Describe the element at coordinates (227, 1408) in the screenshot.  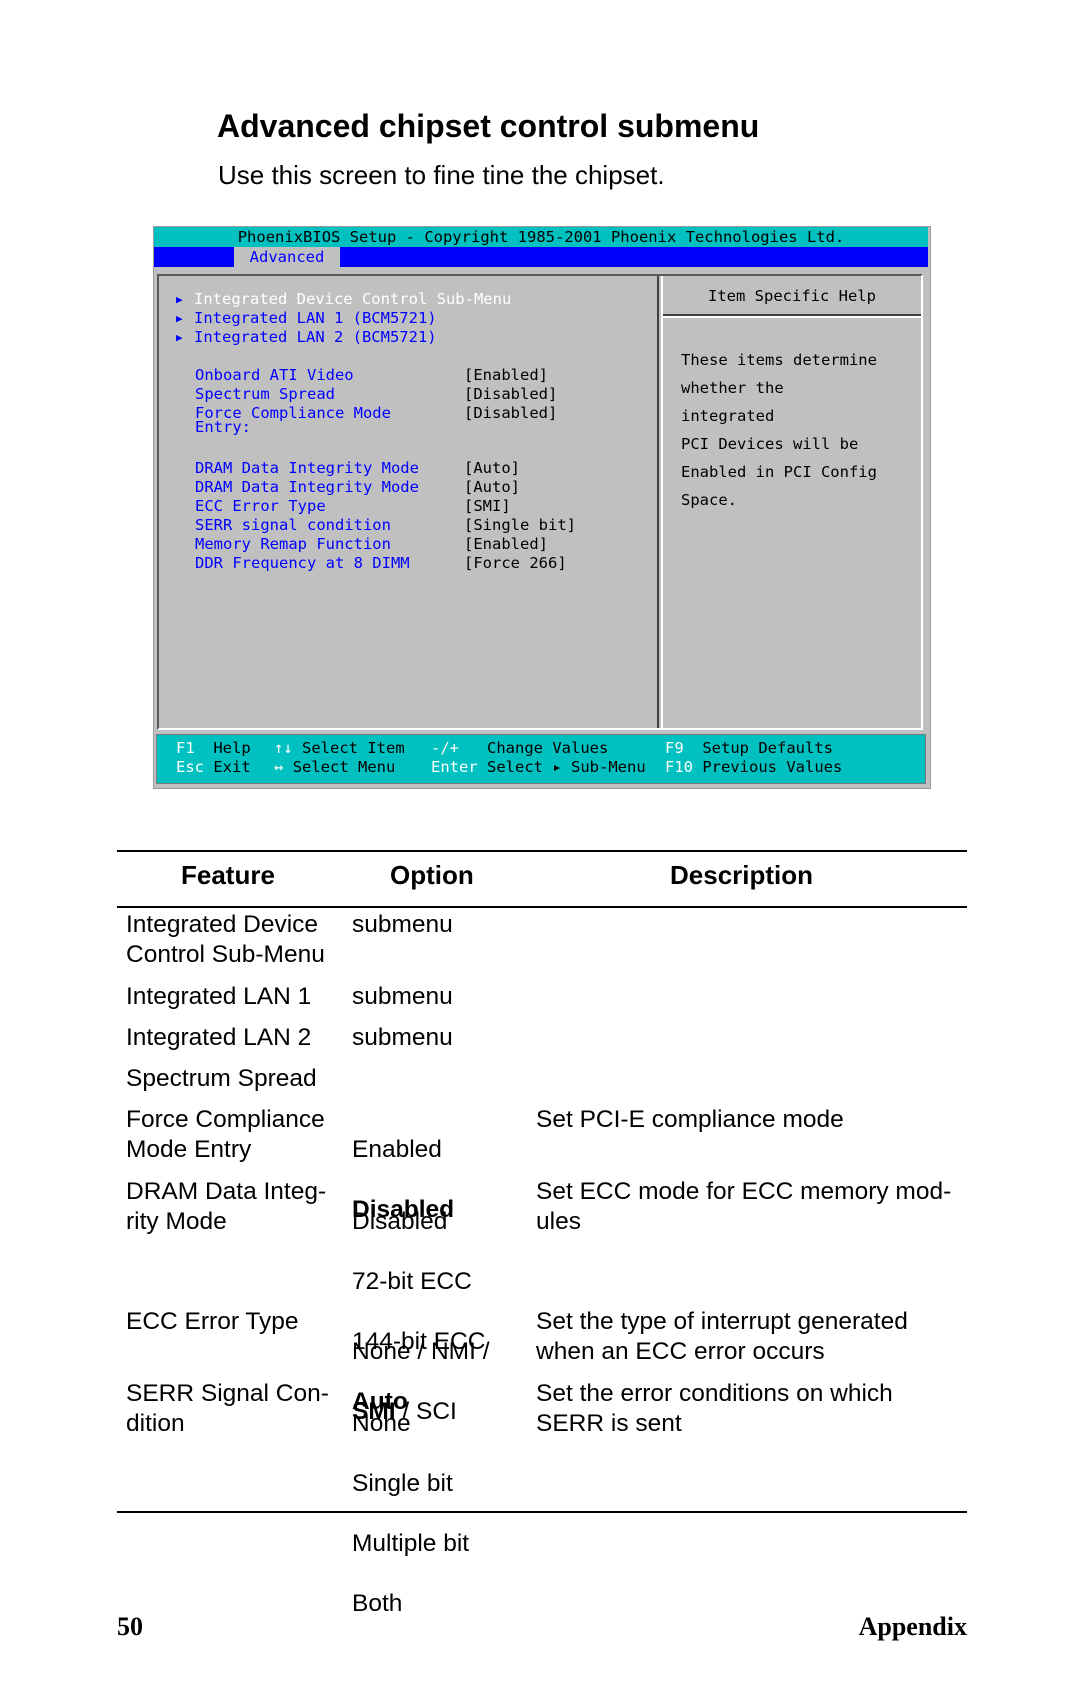
I see `cell-feature: SERR Signal Con- dition` at that location.